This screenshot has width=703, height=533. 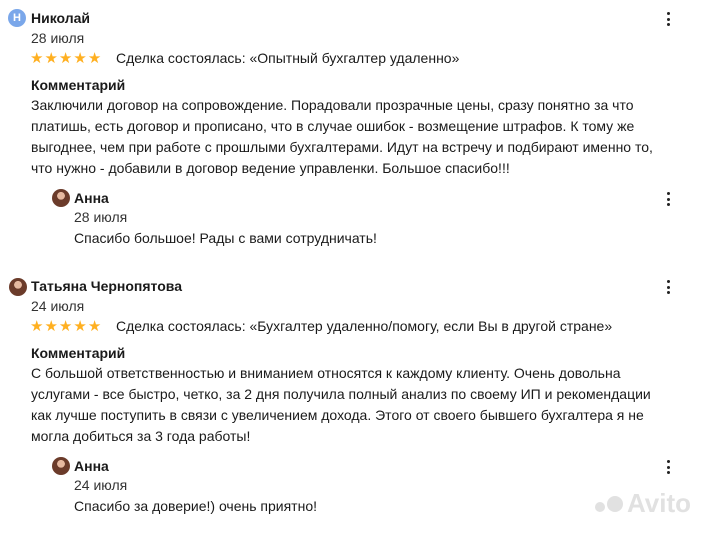 I want to click on author-name: Николай, so click(x=60, y=18).